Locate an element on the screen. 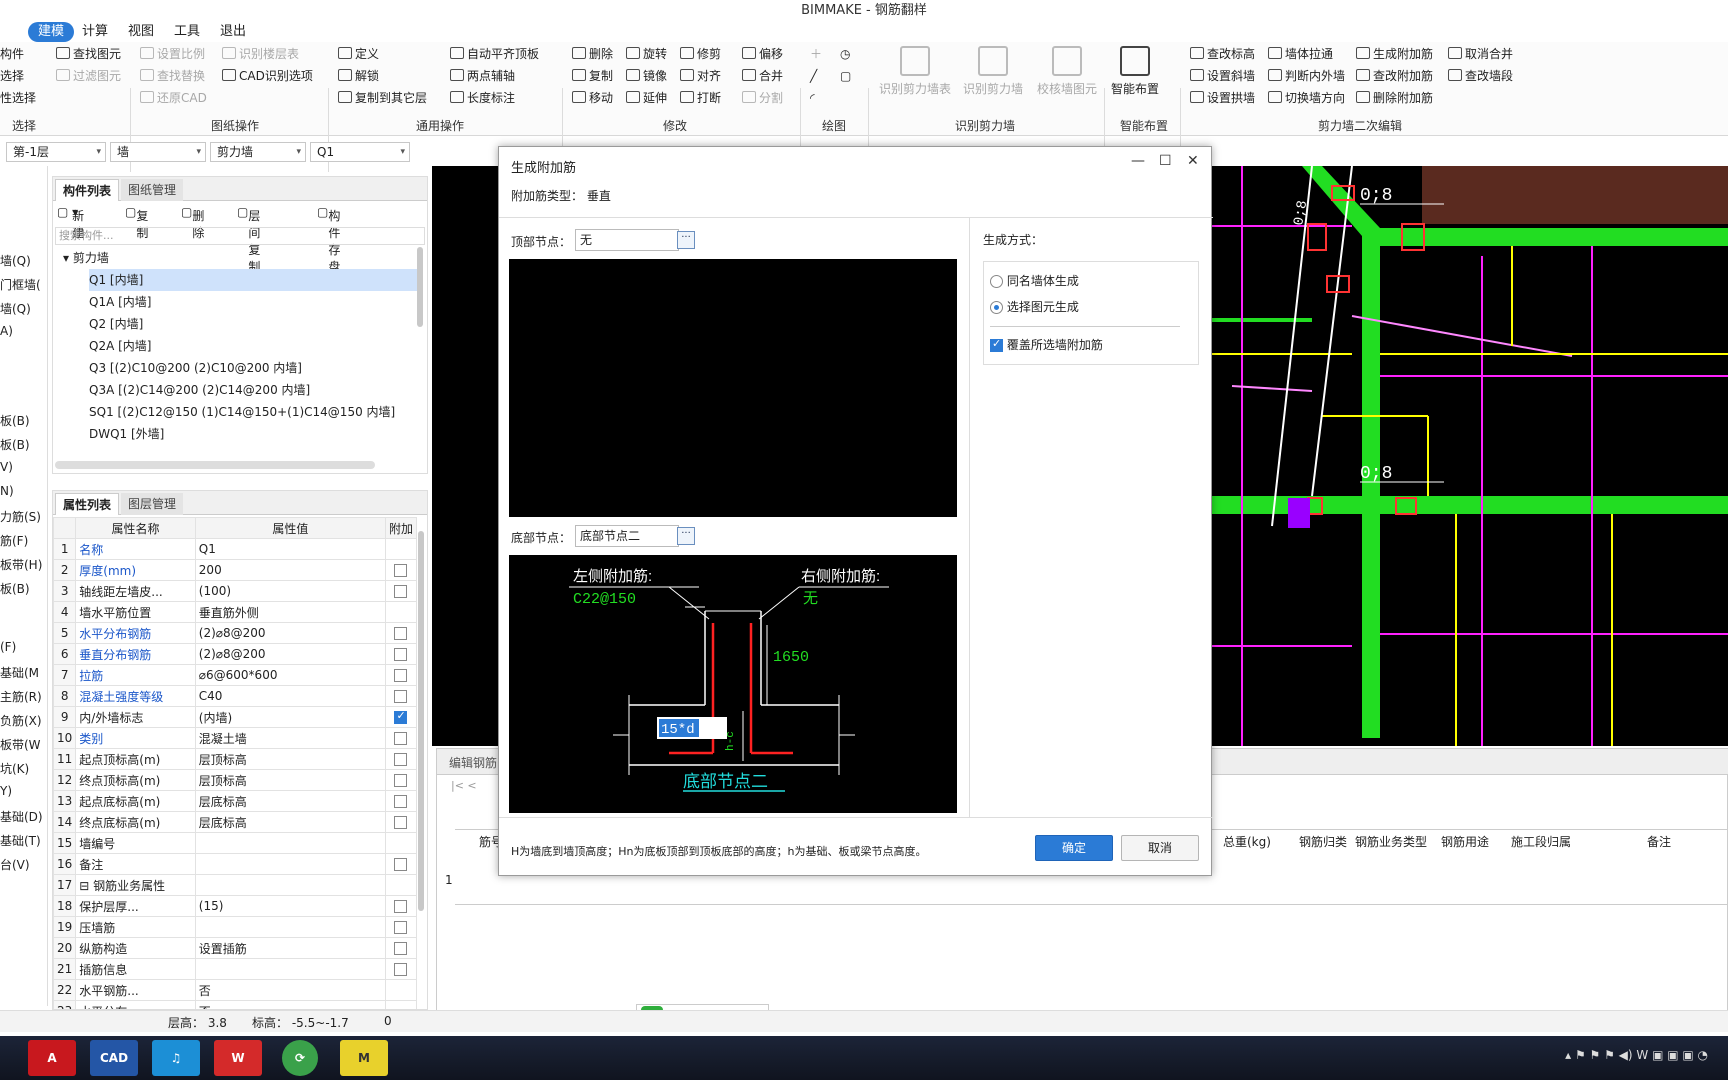  close-icon: ✕ is located at coordinates (1193, 161).